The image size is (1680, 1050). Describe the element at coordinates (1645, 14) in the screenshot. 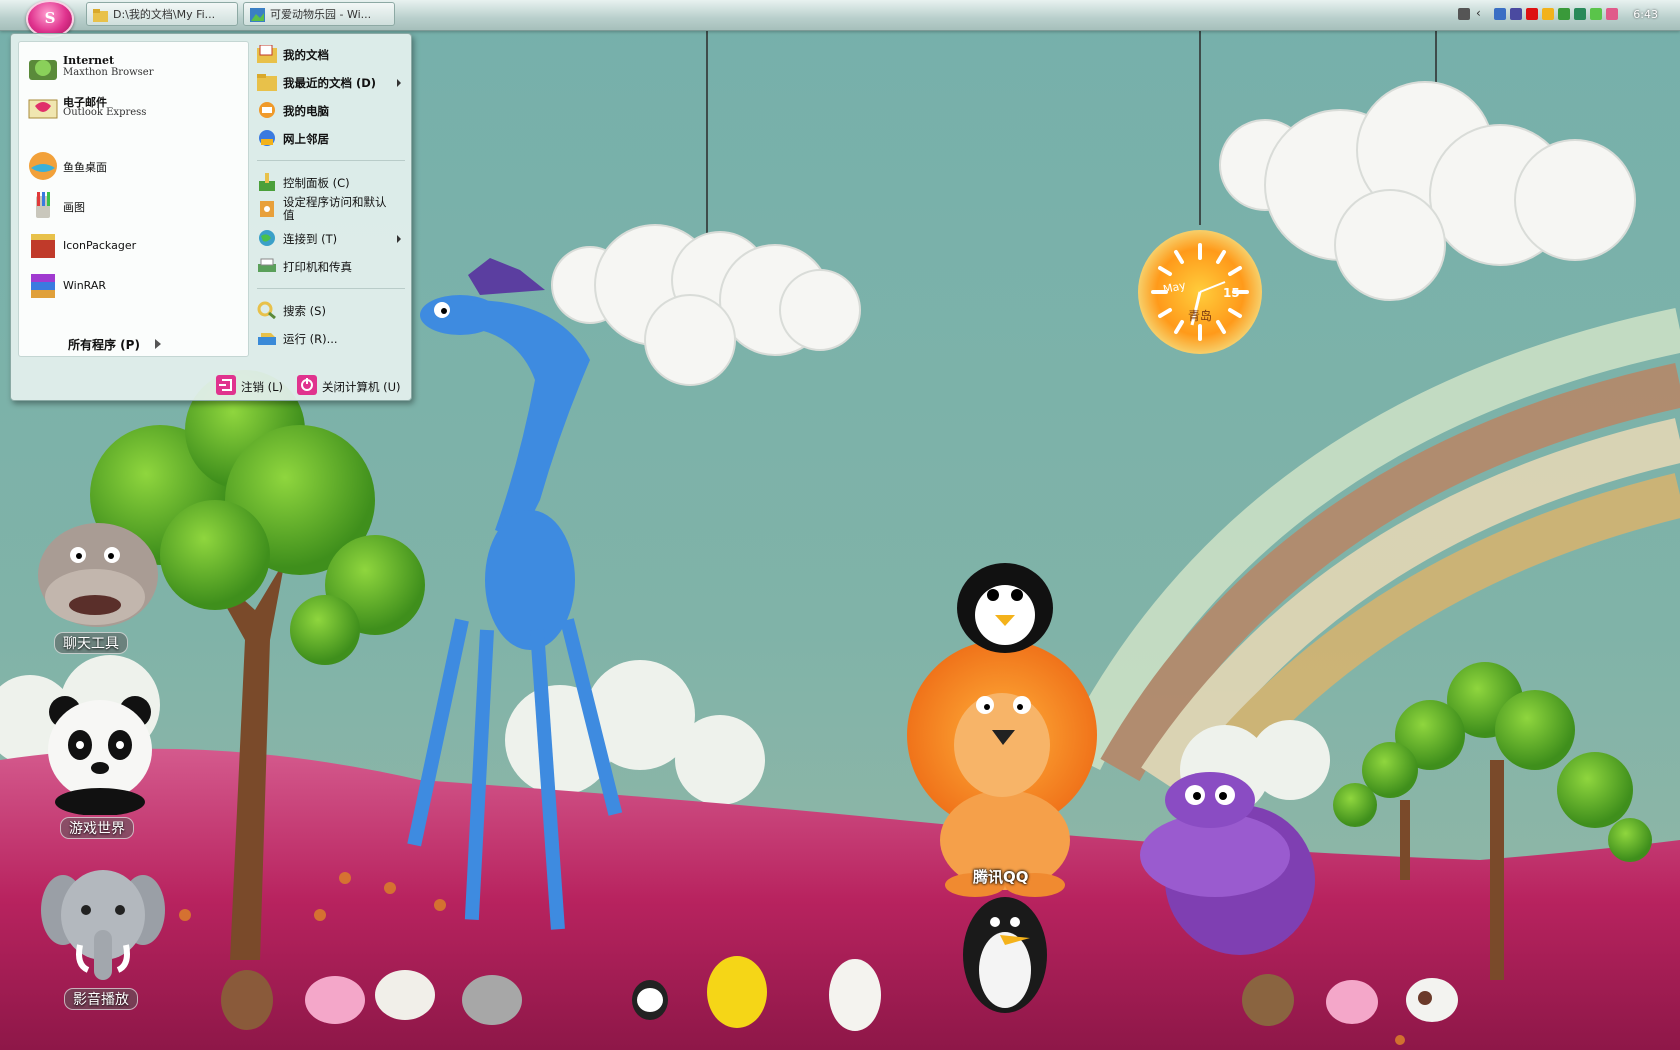

I see `taskbar-clock: 6:43` at that location.